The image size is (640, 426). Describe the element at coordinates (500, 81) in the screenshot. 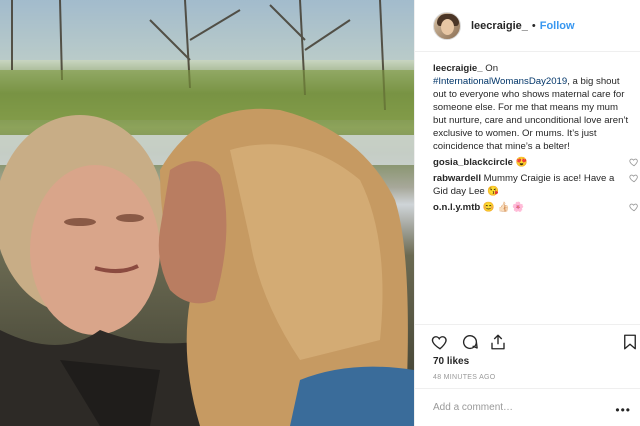

I see `caption-hashtag: #InternationalWomansDay2019` at that location.